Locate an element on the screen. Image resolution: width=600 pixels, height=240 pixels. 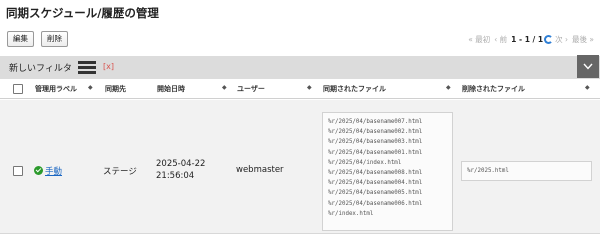
synced-file: %r/2025/04/basename002.html is located at coordinates (375, 132).